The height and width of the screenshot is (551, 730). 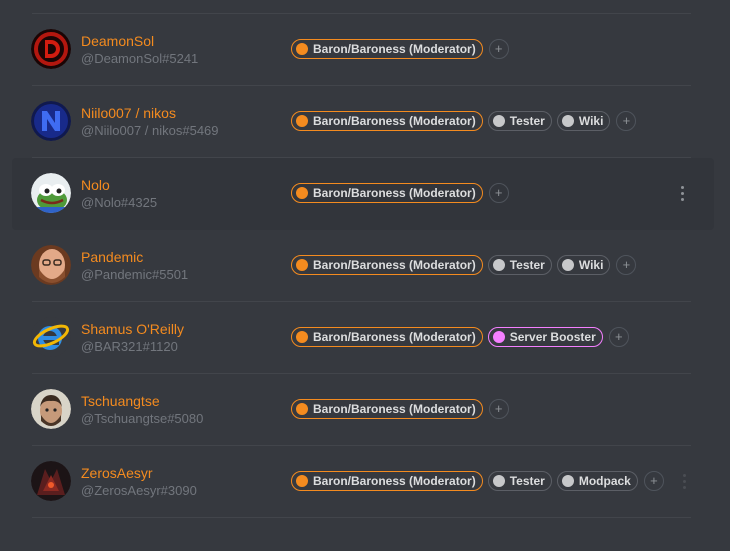 I want to click on divider, so click(x=361, y=517).